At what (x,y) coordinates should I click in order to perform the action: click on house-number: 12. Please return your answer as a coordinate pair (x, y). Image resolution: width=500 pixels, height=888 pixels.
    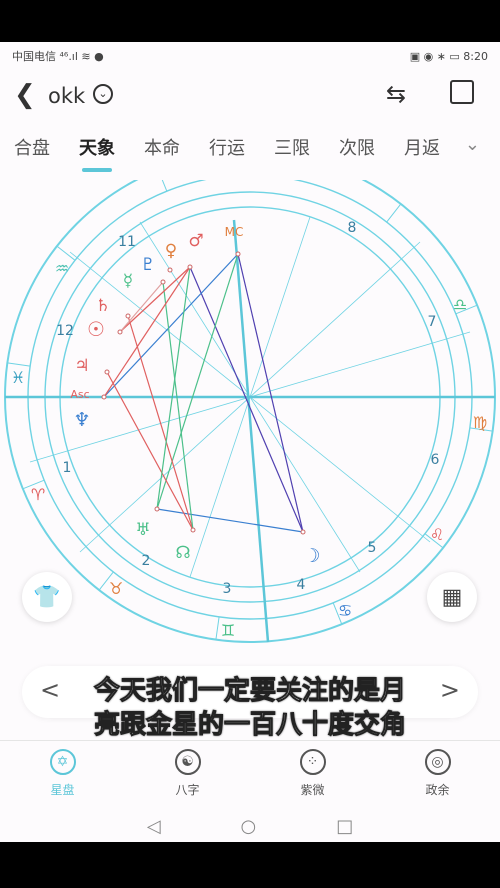
    Looking at the image, I should click on (65, 331).